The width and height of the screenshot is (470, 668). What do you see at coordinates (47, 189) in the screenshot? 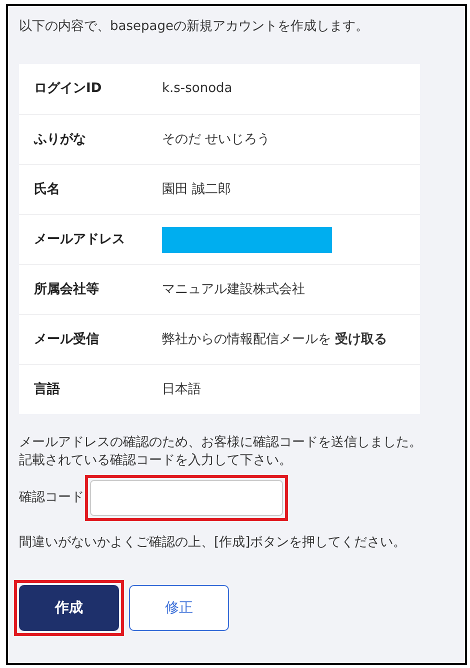
I see `field-label: 氏名` at bounding box center [47, 189].